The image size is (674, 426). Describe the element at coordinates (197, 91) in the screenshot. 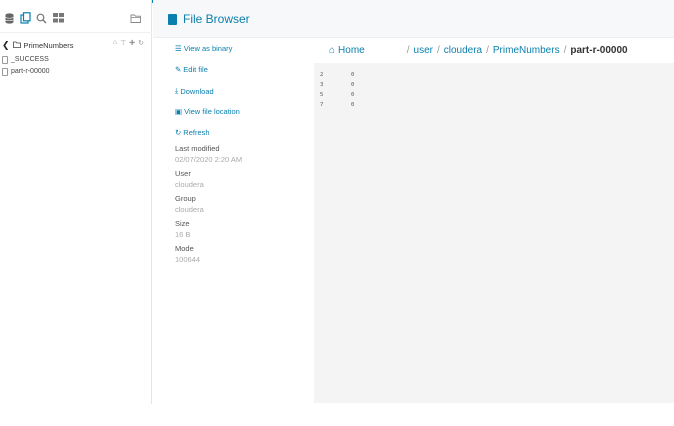

I see `download-label: Download` at that location.